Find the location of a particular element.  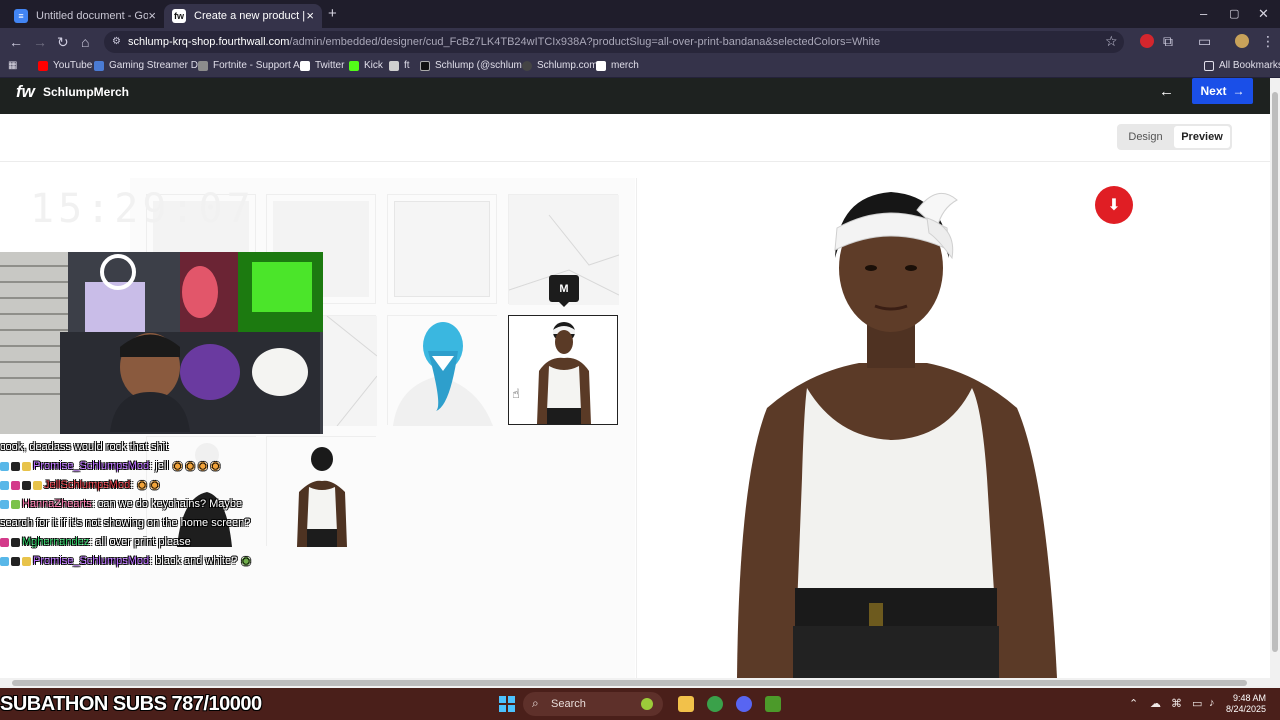

site-info-icon: ⚙ is located at coordinates (116, 42).